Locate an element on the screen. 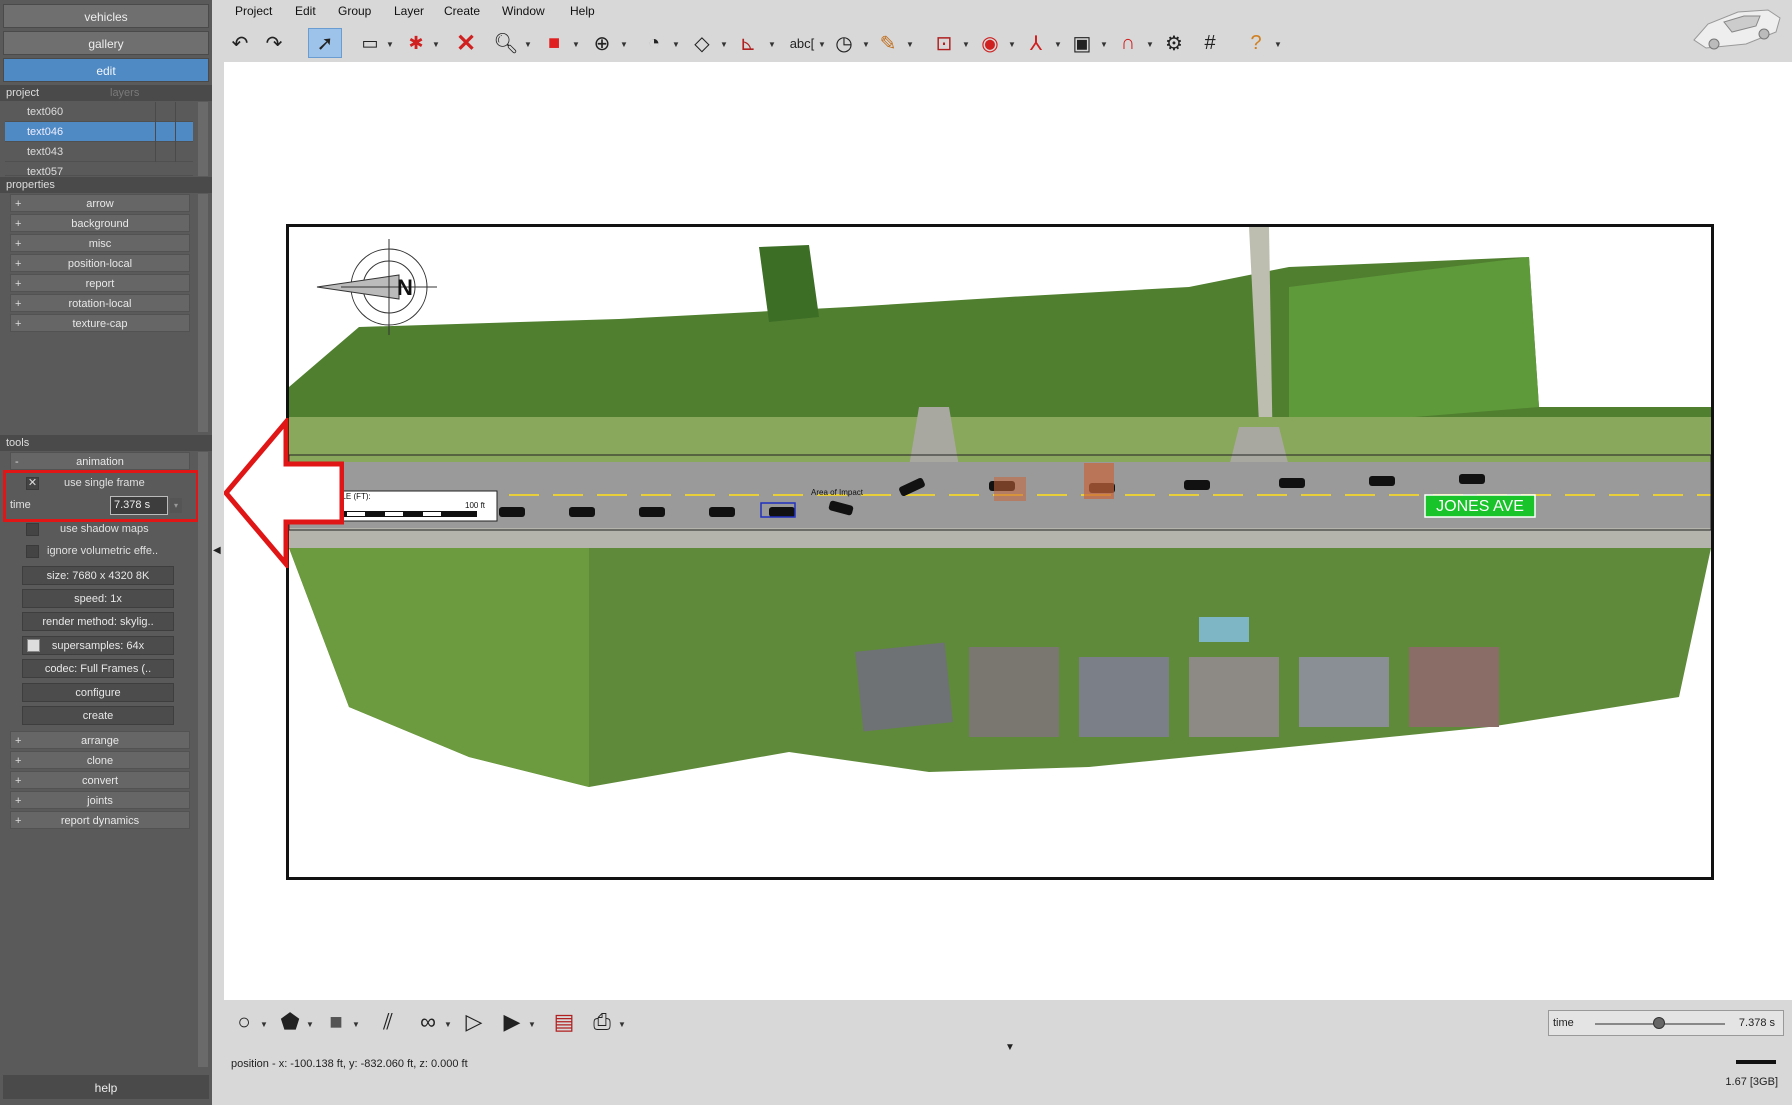  measure-icon: ◔ is located at coordinates (654, 43).